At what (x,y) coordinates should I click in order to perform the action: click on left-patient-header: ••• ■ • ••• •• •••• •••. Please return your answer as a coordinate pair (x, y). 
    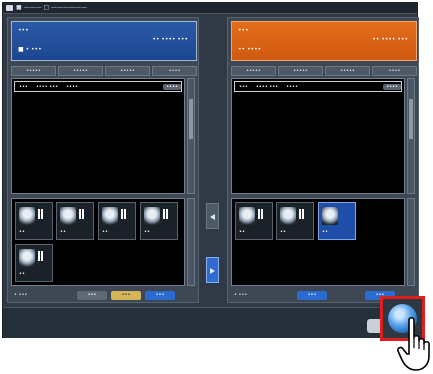
    Looking at the image, I should click on (104, 41).